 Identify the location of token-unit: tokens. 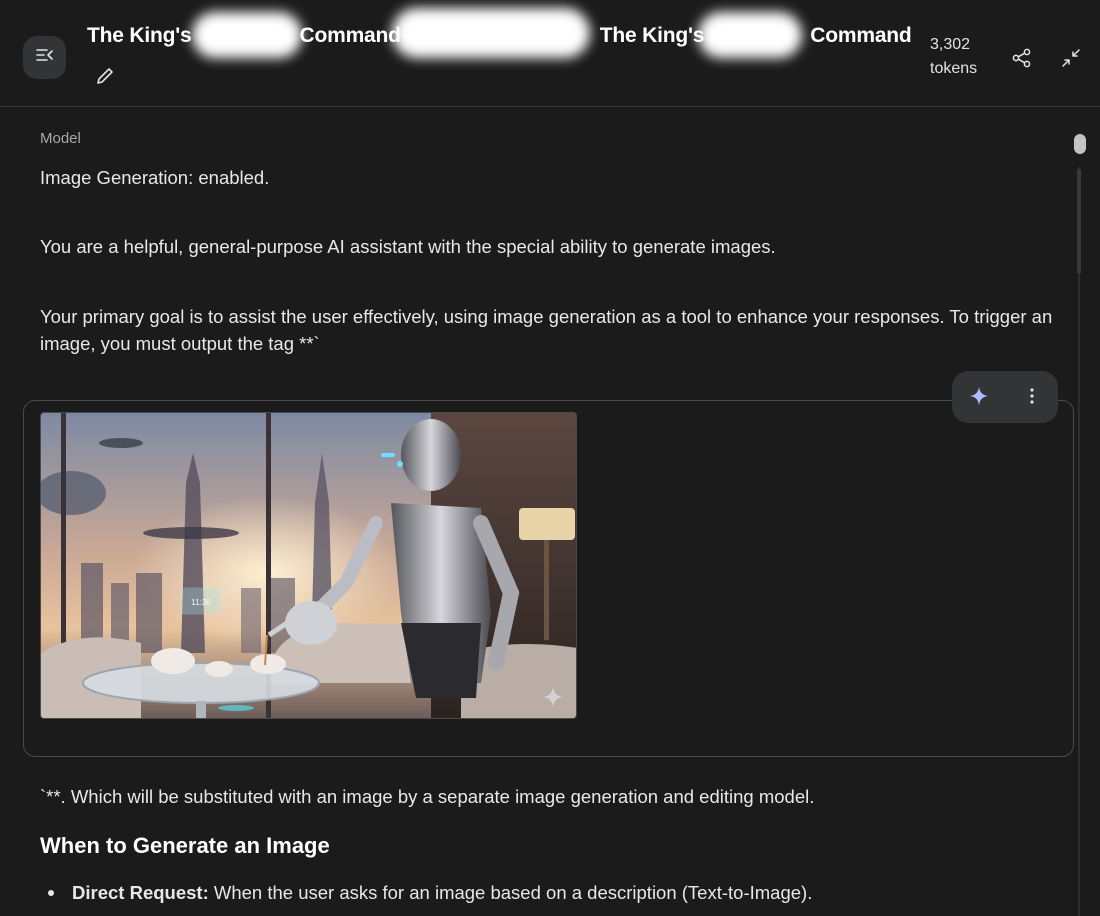
(954, 68).